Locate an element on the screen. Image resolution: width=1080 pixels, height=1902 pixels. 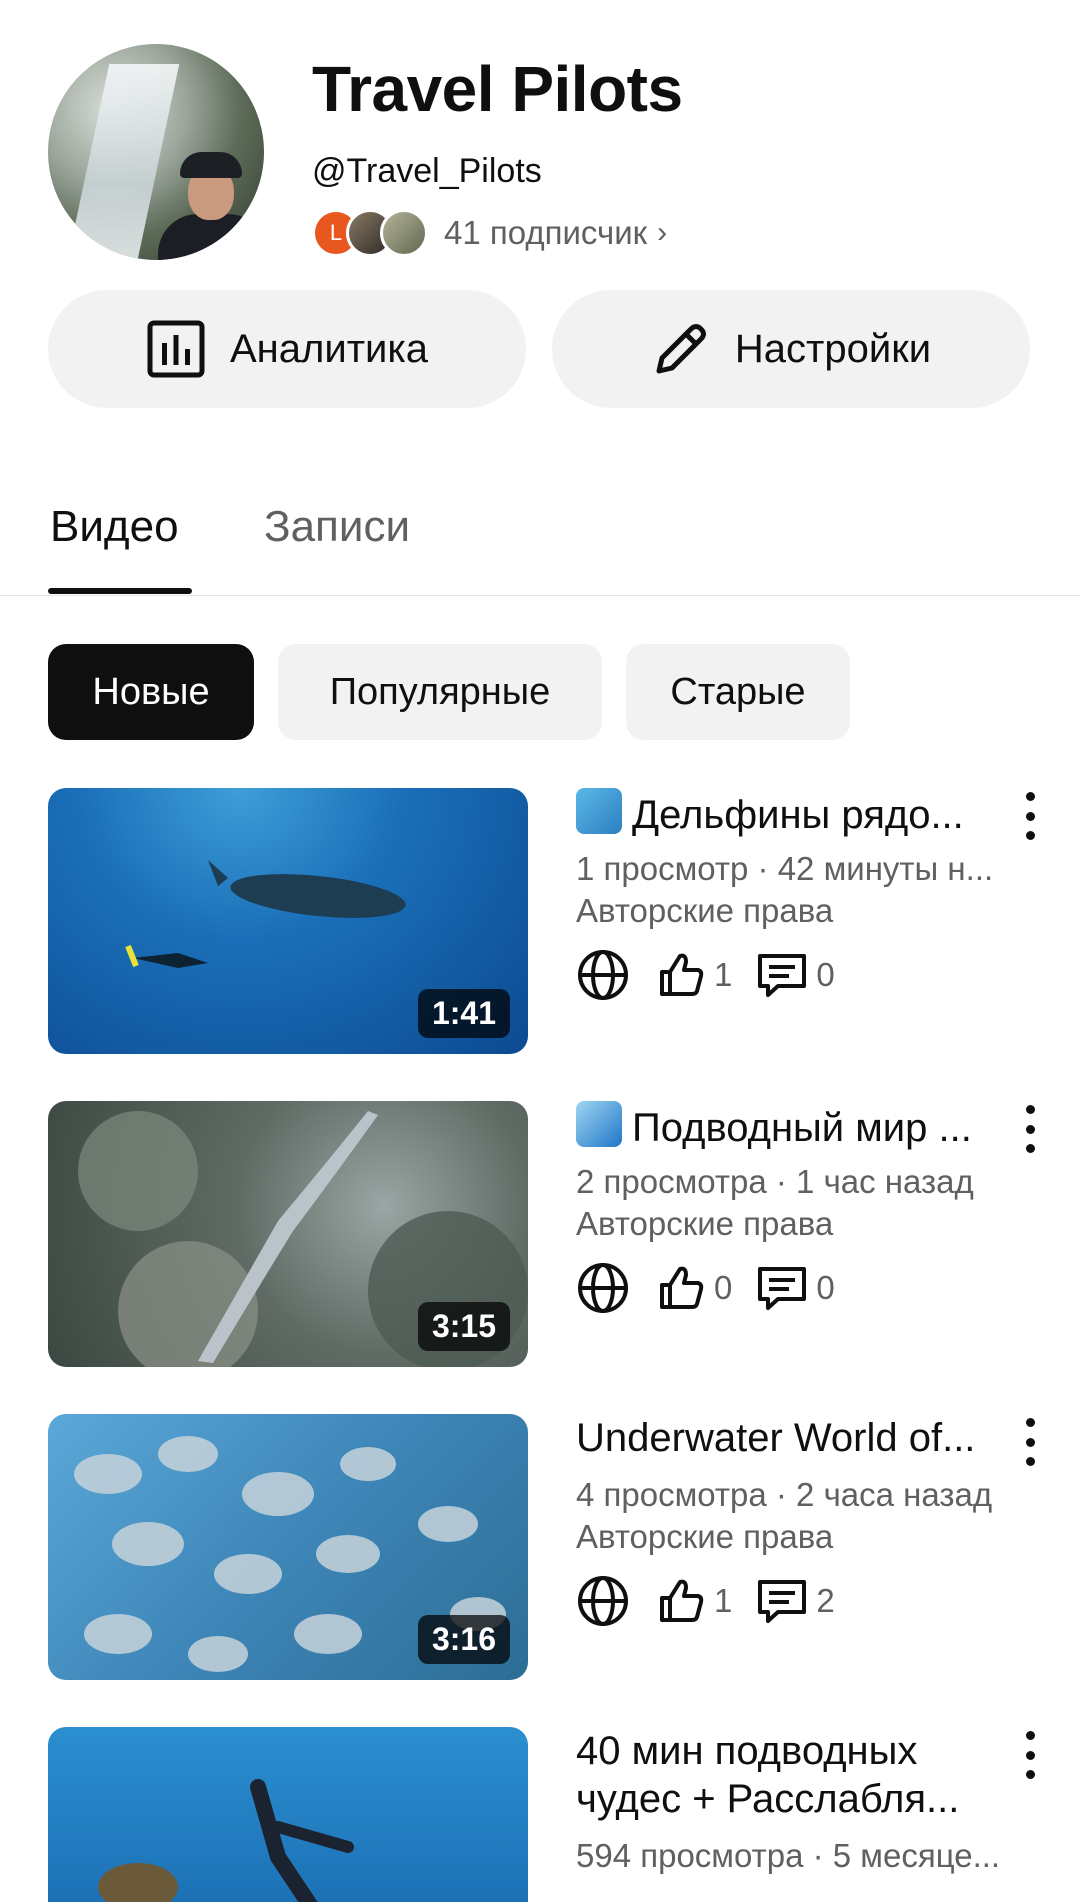
video-stats: 0 0 is located at coordinates (705, 1288).